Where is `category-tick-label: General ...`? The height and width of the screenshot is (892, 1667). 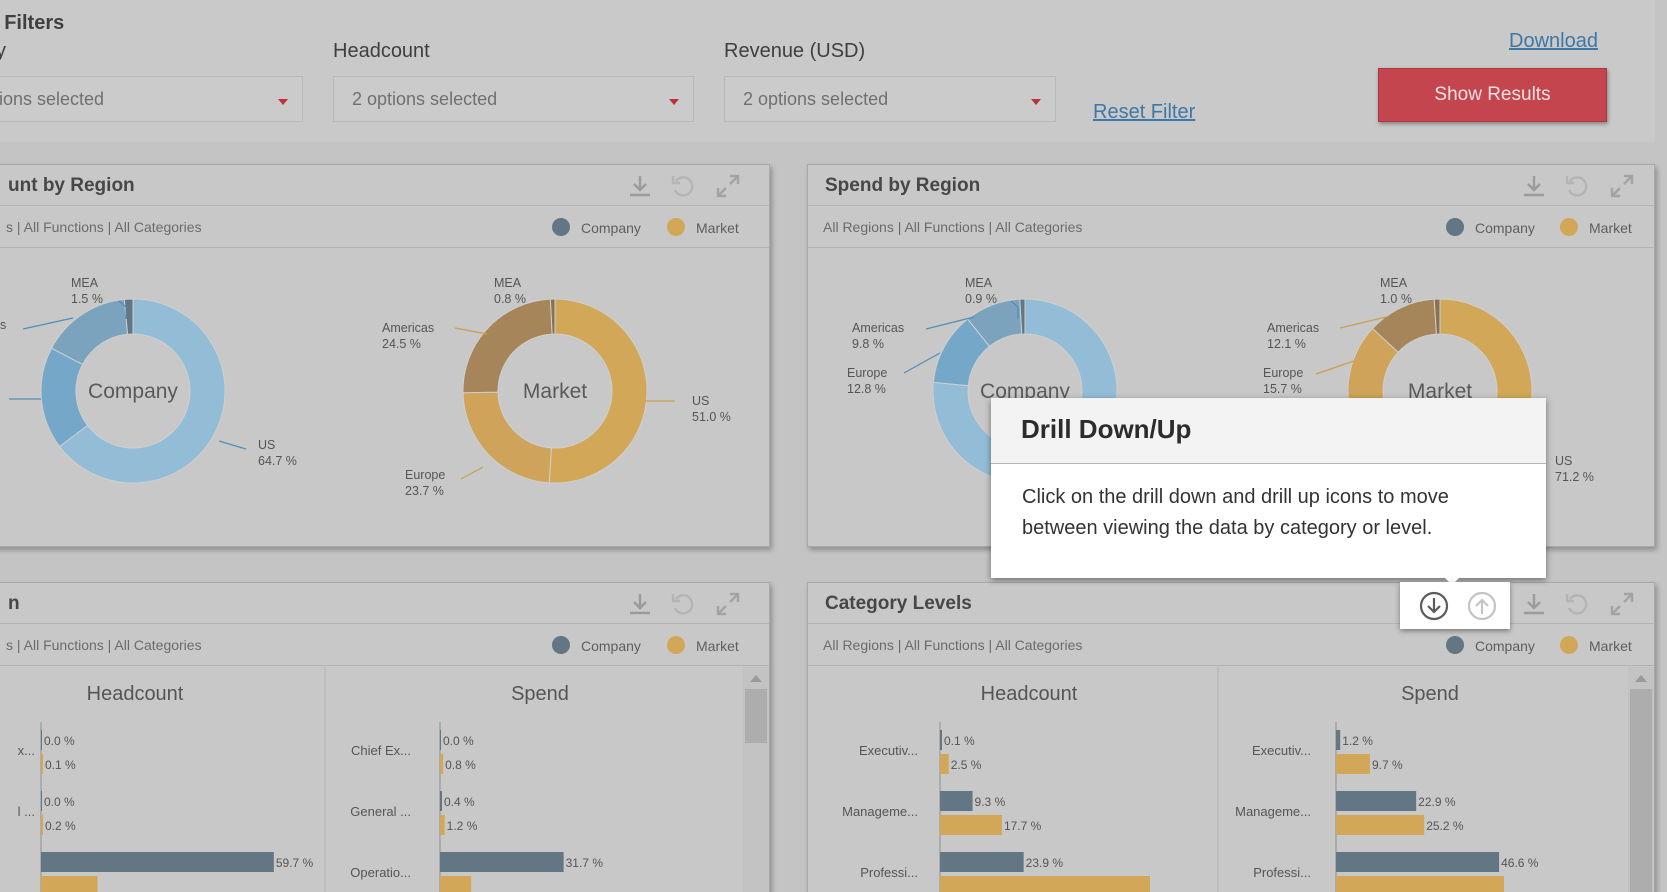
category-tick-label: General ... is located at coordinates (380, 811).